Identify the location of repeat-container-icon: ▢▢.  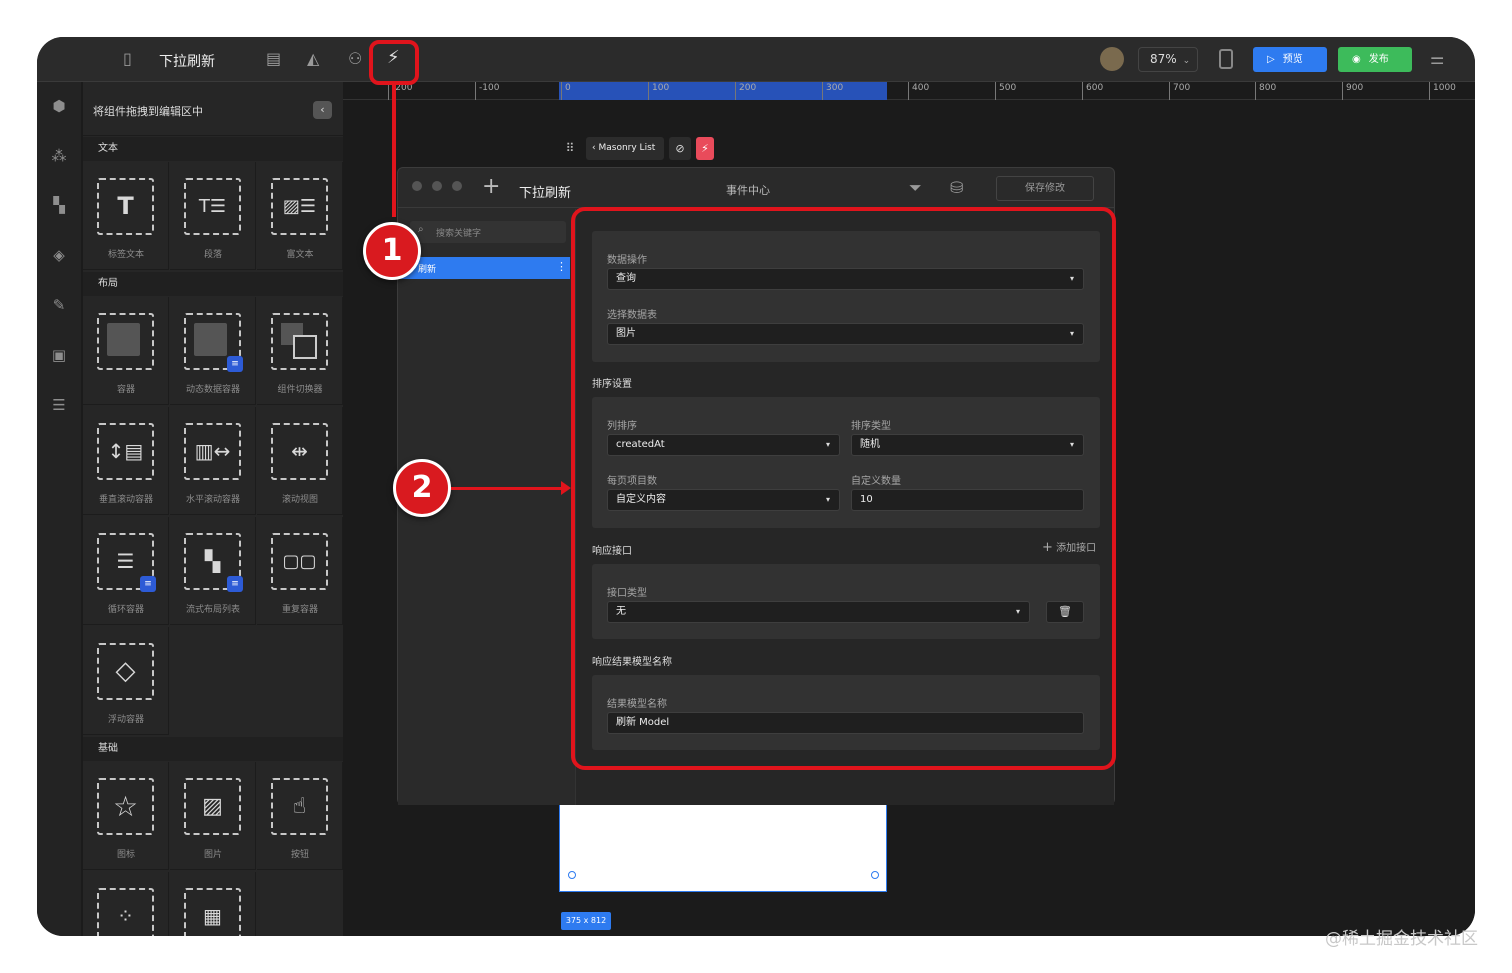
(299, 561).